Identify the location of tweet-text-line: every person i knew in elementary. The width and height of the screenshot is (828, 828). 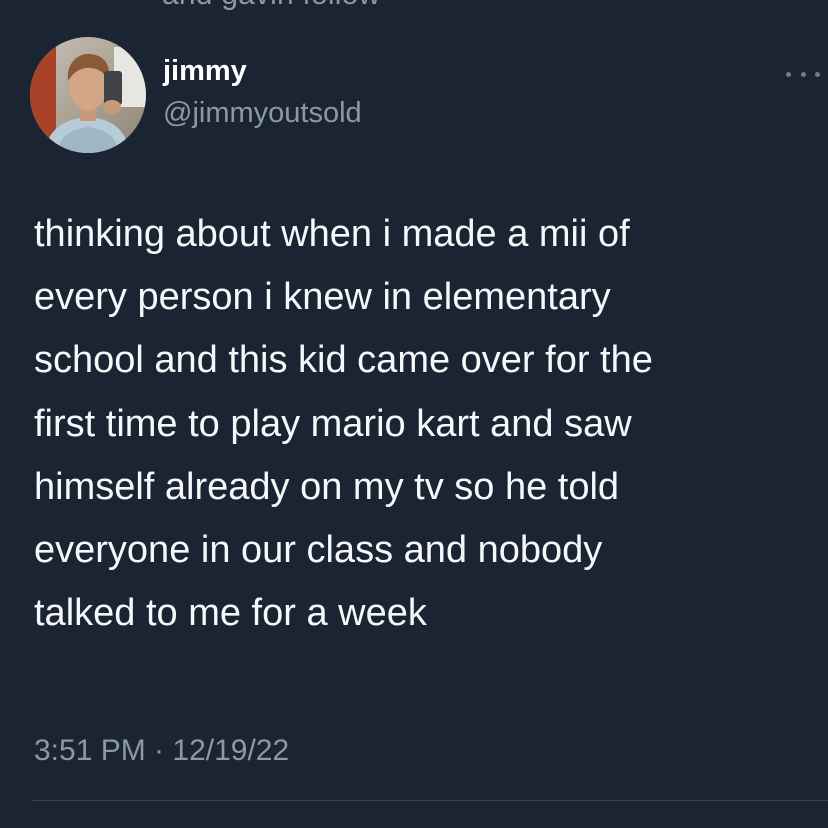
(322, 297).